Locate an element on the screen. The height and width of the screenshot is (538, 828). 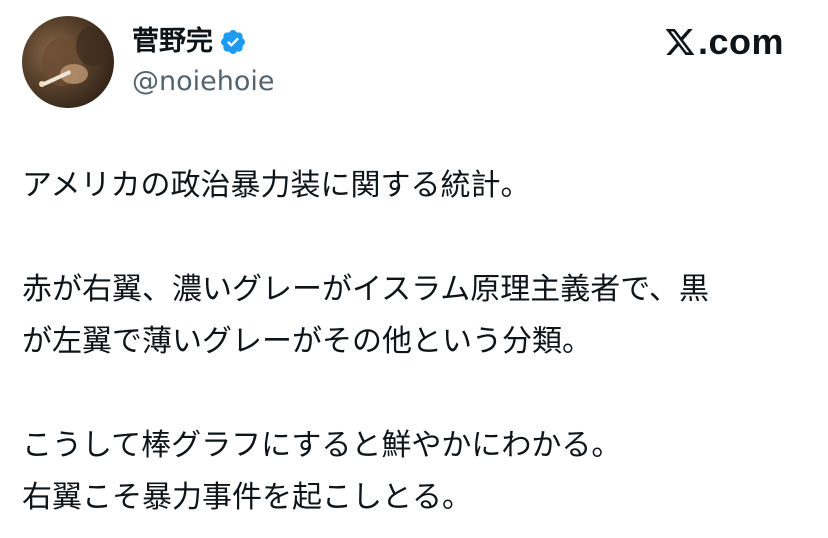
verified-badge-icon is located at coordinates (233, 42).